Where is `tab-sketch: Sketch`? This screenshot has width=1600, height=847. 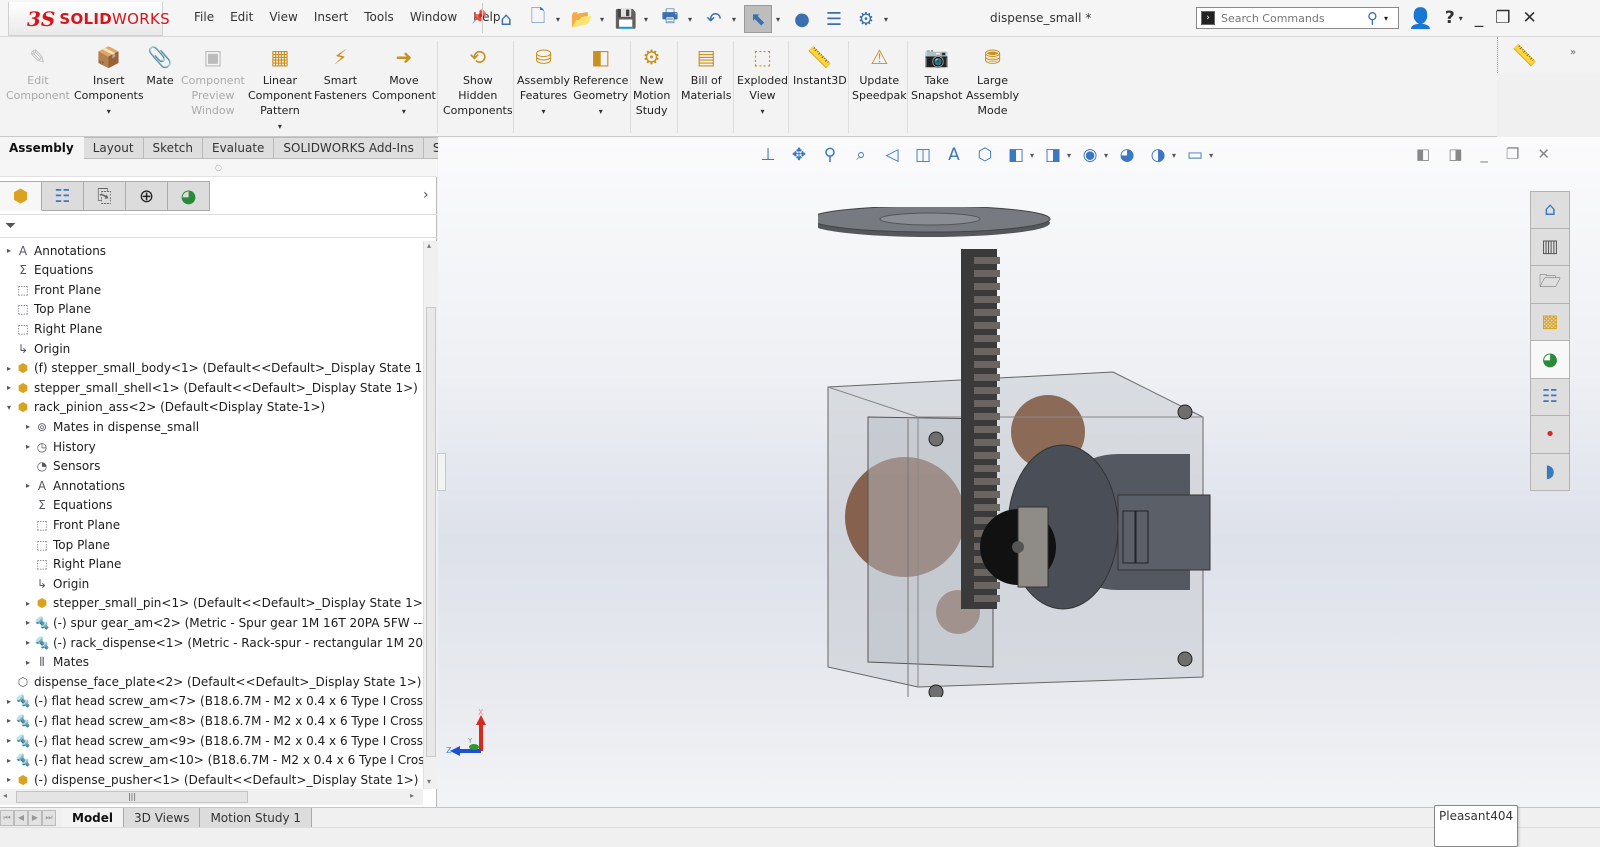
tab-sketch: Sketch is located at coordinates (173, 148).